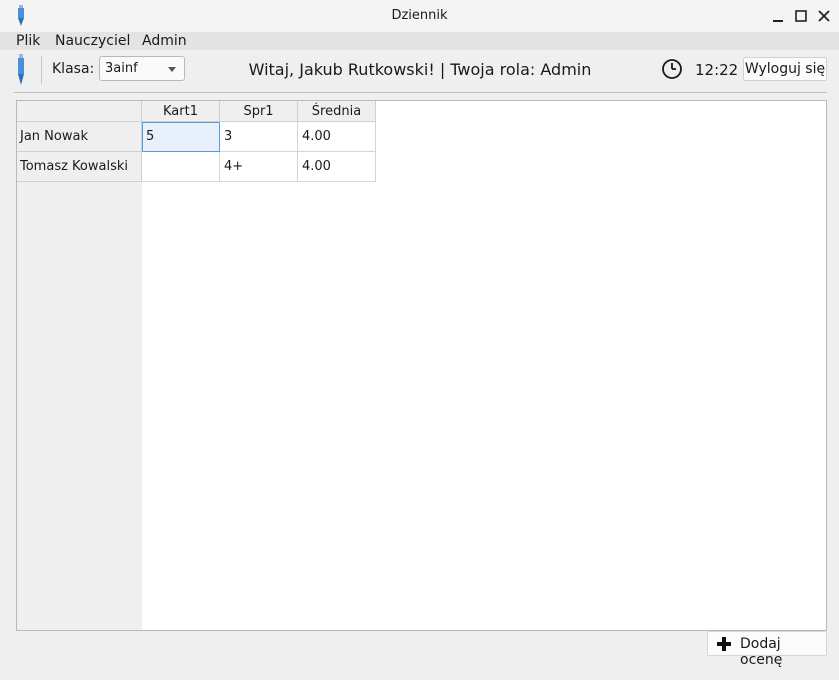  What do you see at coordinates (420, 92) in the screenshot?
I see `toolbar-divider` at bounding box center [420, 92].